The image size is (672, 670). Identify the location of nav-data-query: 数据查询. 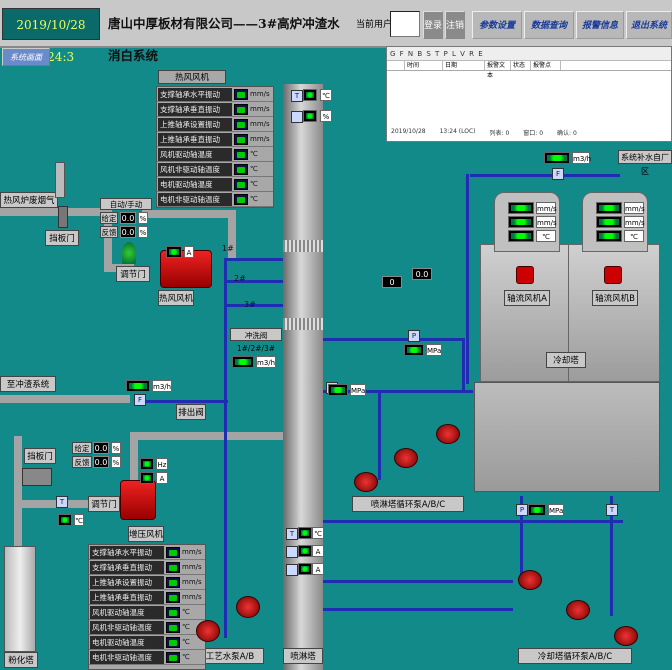
(549, 25).